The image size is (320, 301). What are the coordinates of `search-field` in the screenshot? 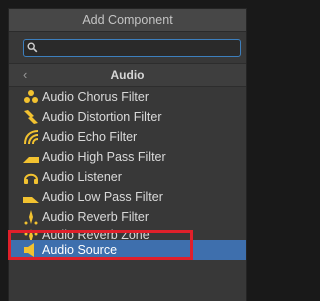 It's located at (132, 48).